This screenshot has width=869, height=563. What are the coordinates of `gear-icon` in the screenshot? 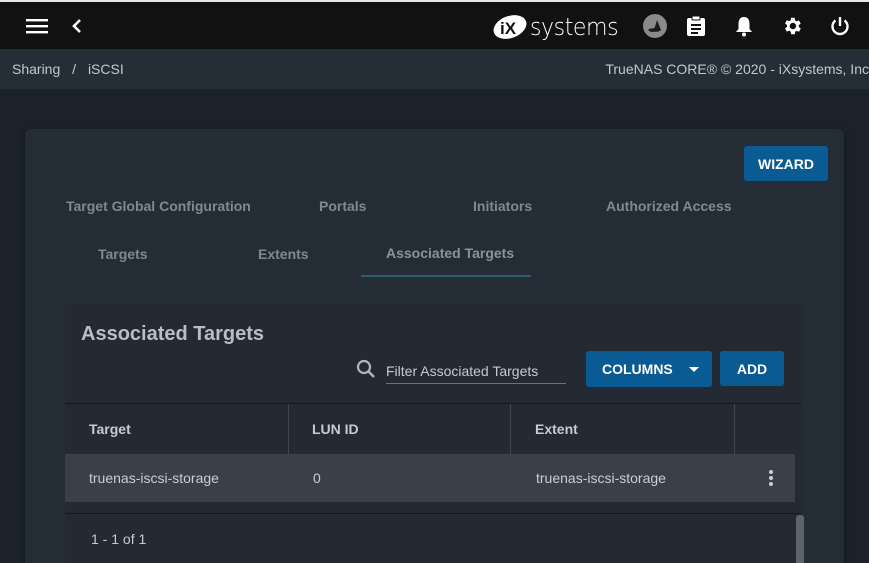 It's located at (792, 26).